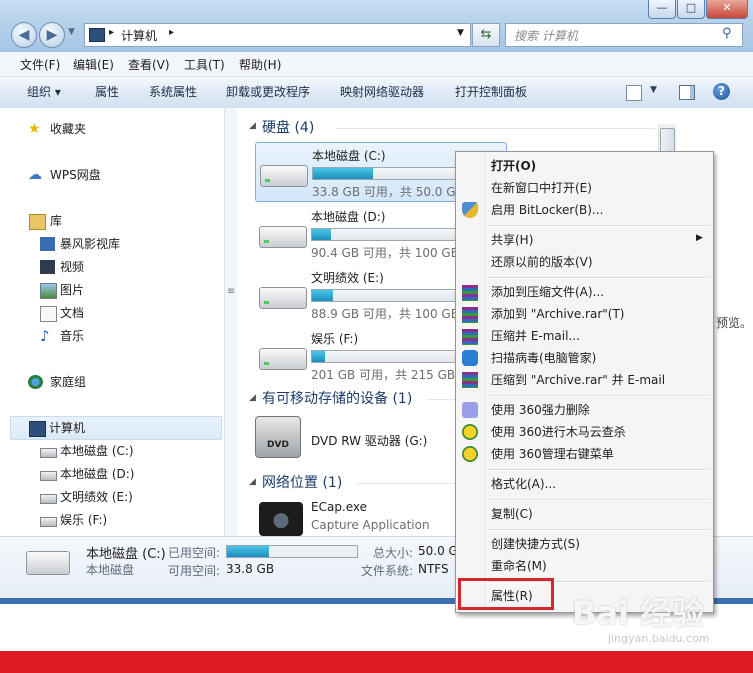 The width and height of the screenshot is (753, 673). Describe the element at coordinates (112, 267) in the screenshot. I see `nav-library-videos: 视频` at that location.